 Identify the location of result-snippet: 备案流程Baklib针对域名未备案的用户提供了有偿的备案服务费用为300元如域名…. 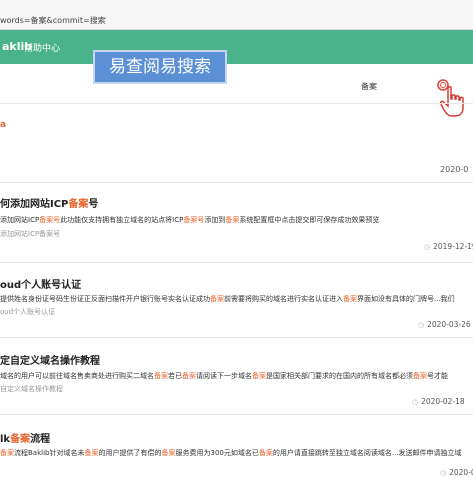
(231, 453).